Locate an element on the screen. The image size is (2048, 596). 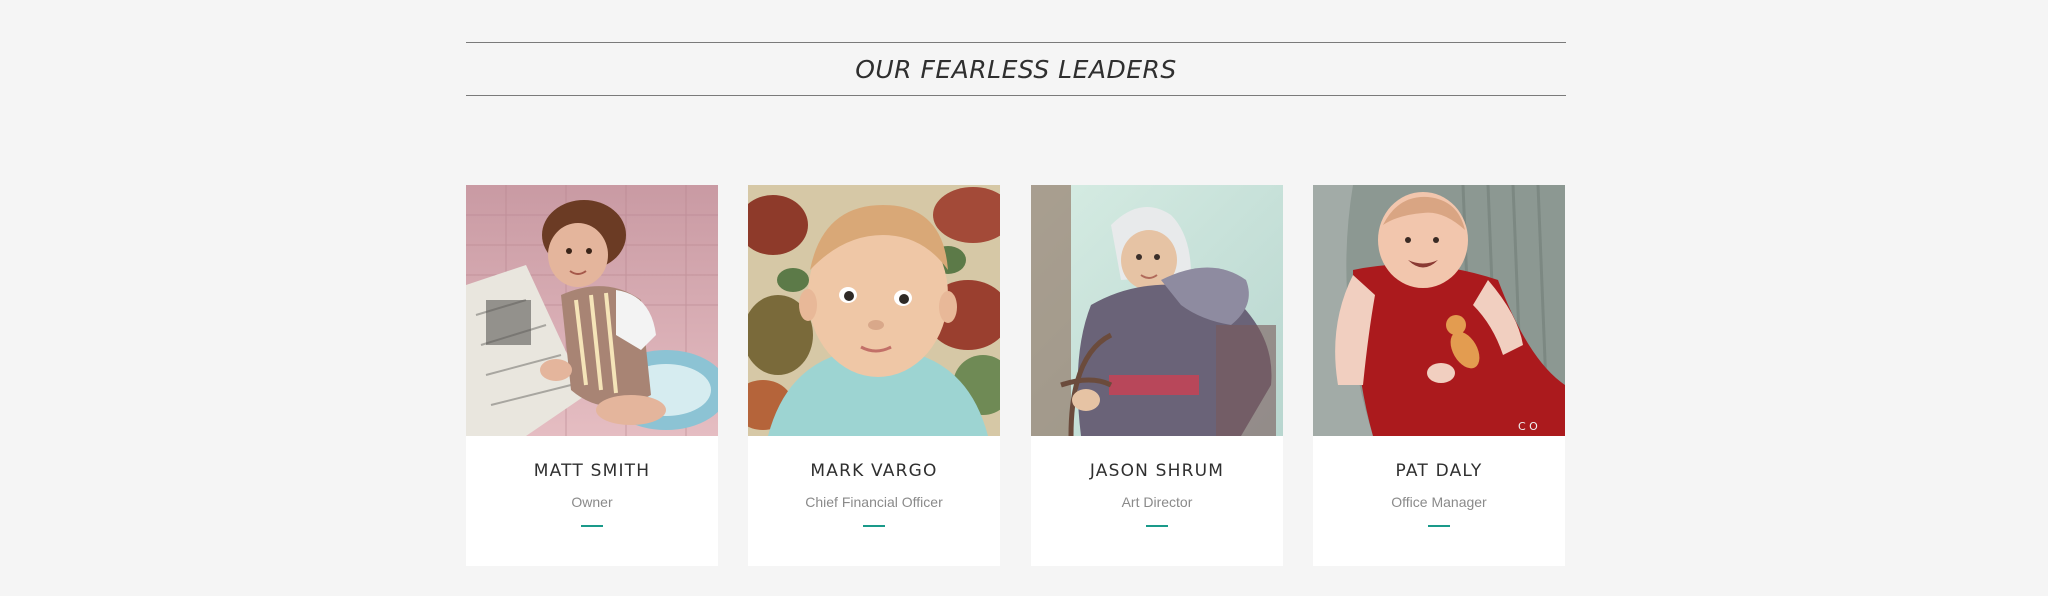
section-header: OUR FEARLESS LEADERS is located at coordinates (1016, 69).